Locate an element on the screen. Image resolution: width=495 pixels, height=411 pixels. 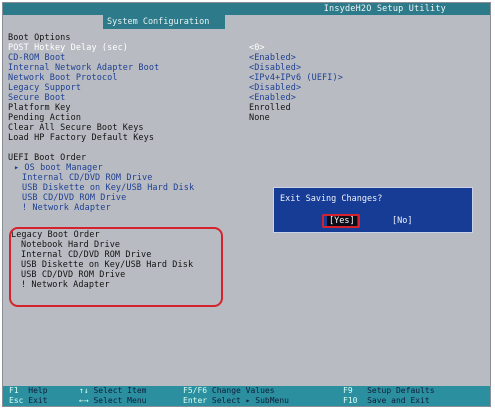
cd-rom-boot-label: CD-ROM Boot is located at coordinates (36, 58).